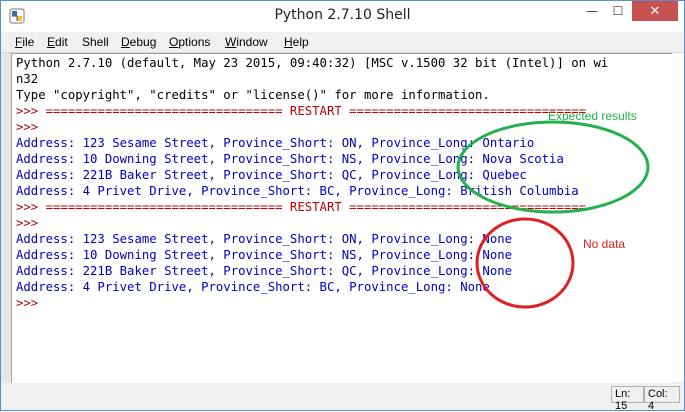  Describe the element at coordinates (24, 42) in the screenshot. I see `menu-file: File` at that location.